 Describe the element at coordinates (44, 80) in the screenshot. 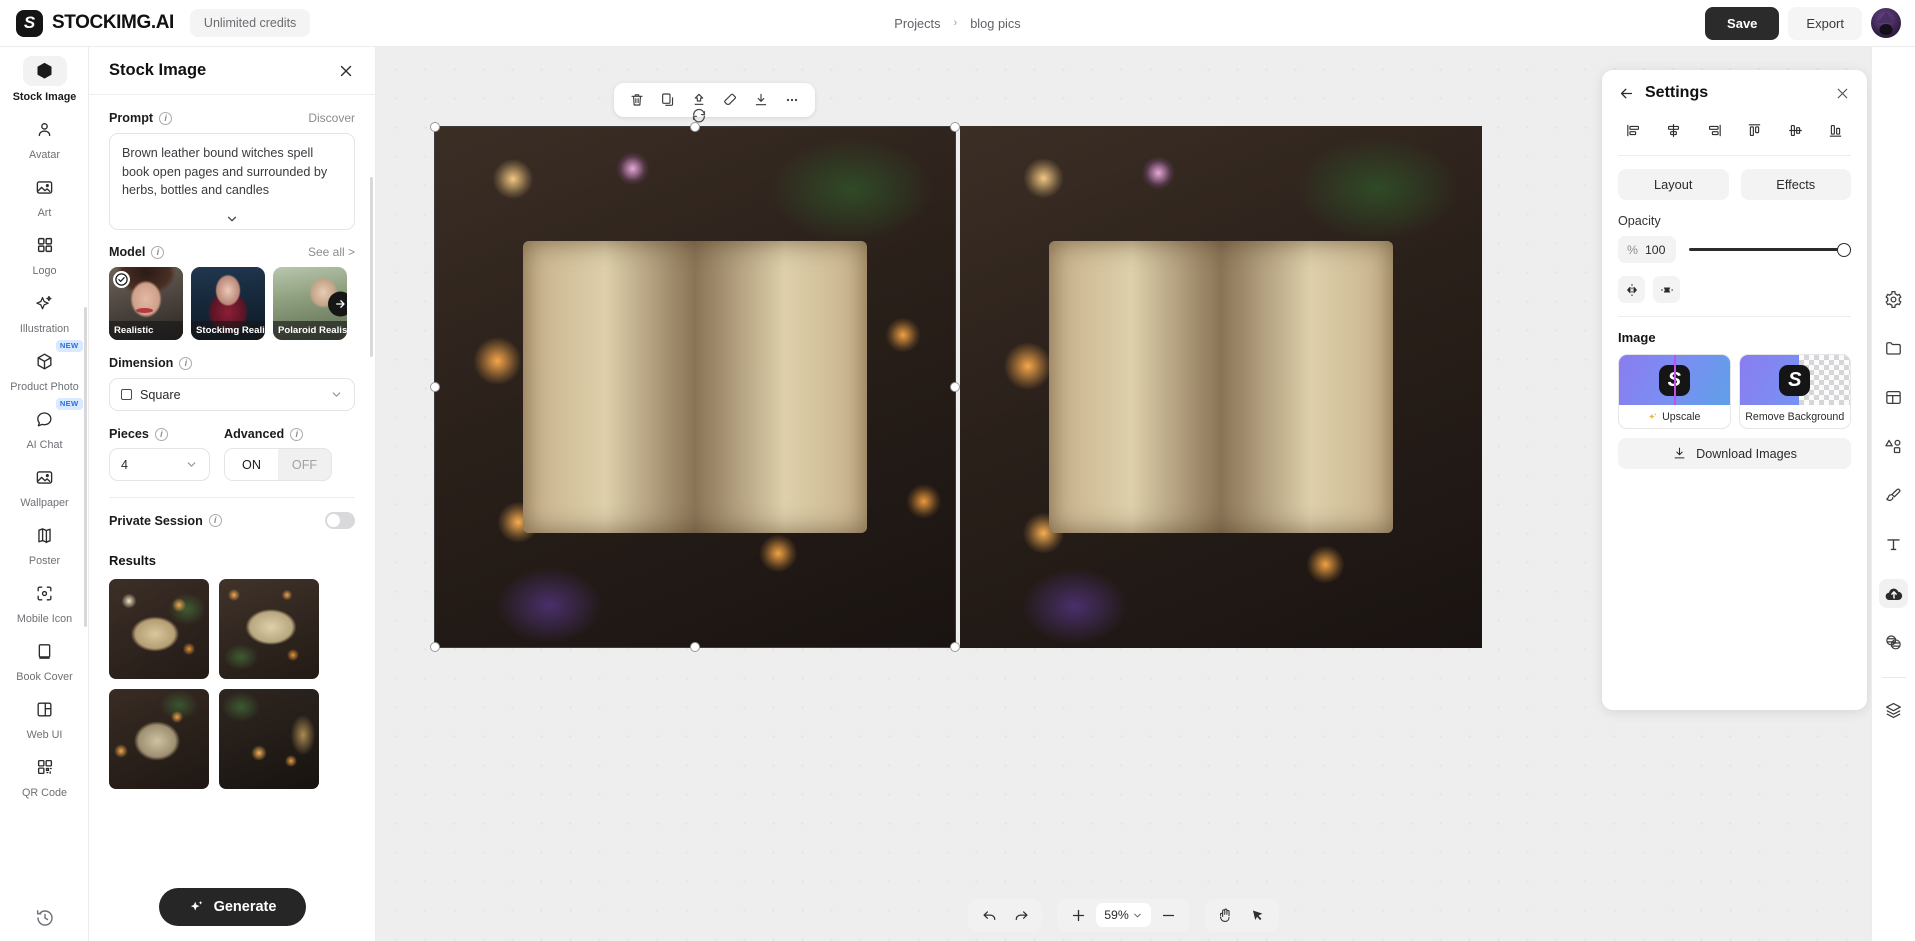

I see `sidebar-item-stock-image: Stock Image` at that location.